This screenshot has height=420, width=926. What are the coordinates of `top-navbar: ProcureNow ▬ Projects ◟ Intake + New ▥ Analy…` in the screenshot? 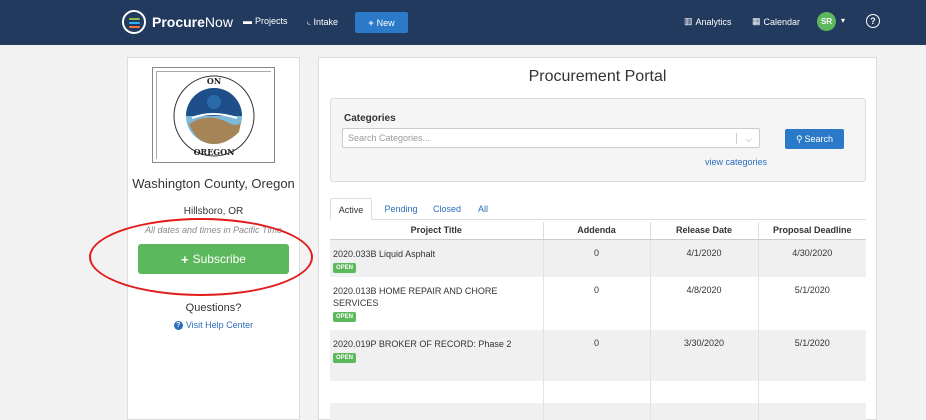 It's located at (463, 22).